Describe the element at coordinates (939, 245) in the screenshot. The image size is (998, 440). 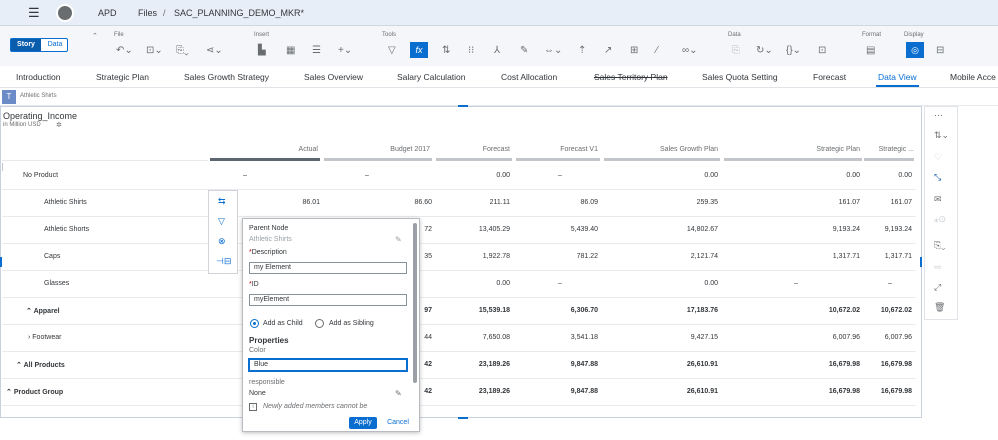
I see `copy-icon: ⎘⌄` at that location.